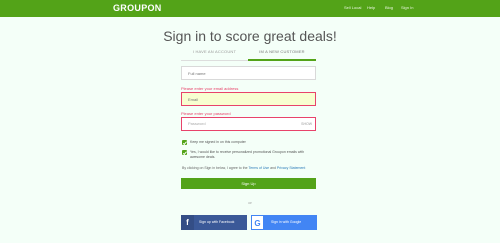  What do you see at coordinates (248, 124) in the screenshot?
I see `password-input: Password SHOW` at bounding box center [248, 124].